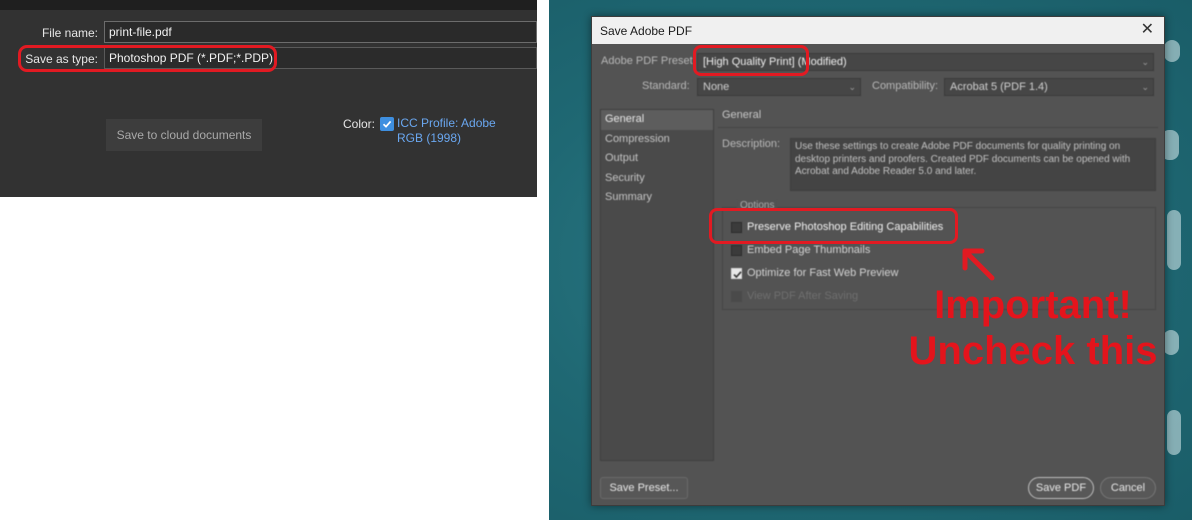 This screenshot has width=1192, height=520. What do you see at coordinates (320, 32) in the screenshot?
I see `file-name-input: print-file.pdf` at bounding box center [320, 32].